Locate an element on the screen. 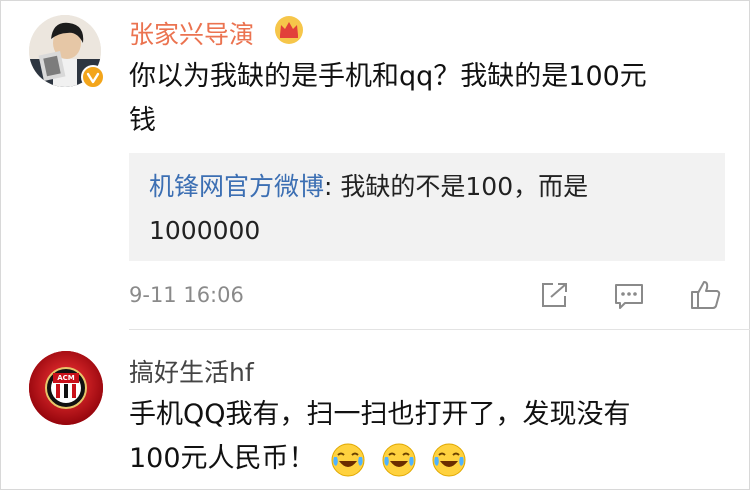 The width and height of the screenshot is (750, 492). like-button is located at coordinates (706, 295).